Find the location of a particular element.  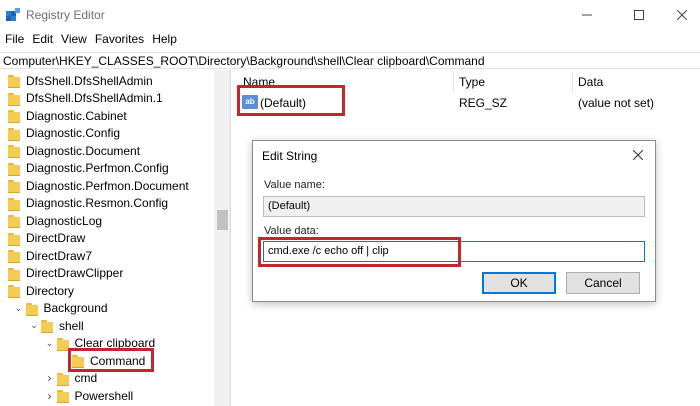

menu-favorites: Favorites is located at coordinates (119, 40).